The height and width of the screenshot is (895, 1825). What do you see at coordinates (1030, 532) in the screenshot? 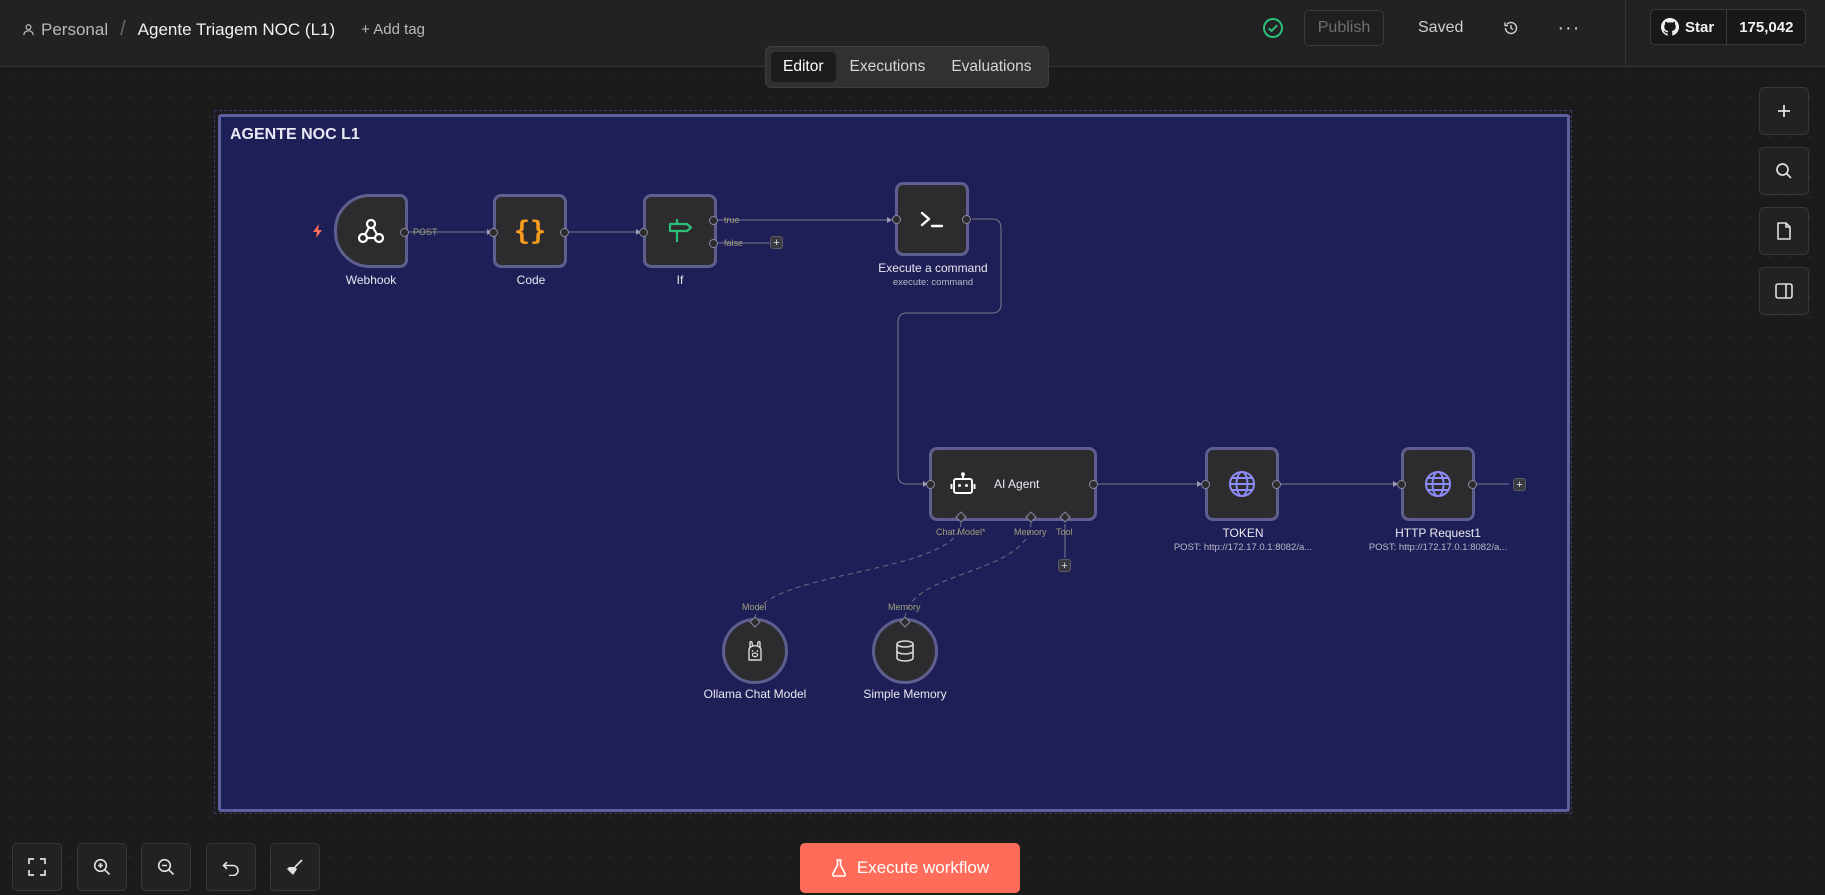
I see `agent-memory-label: Memory` at bounding box center [1030, 532].